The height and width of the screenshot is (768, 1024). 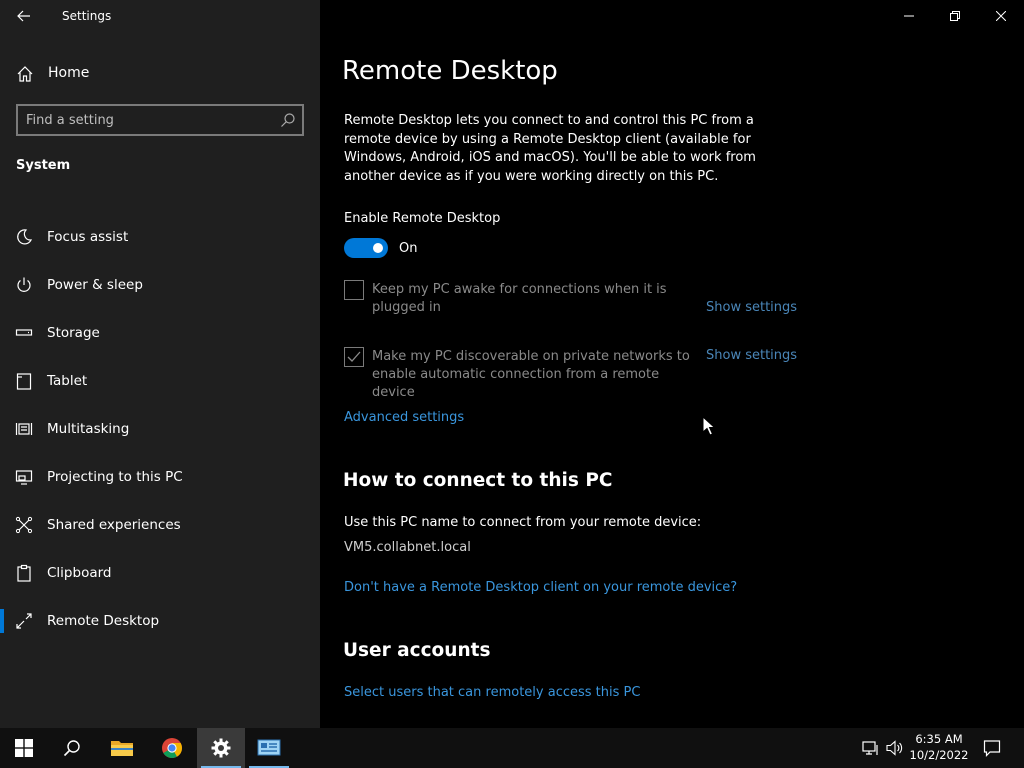 I want to click on minimize-button, so click(x=909, y=16).